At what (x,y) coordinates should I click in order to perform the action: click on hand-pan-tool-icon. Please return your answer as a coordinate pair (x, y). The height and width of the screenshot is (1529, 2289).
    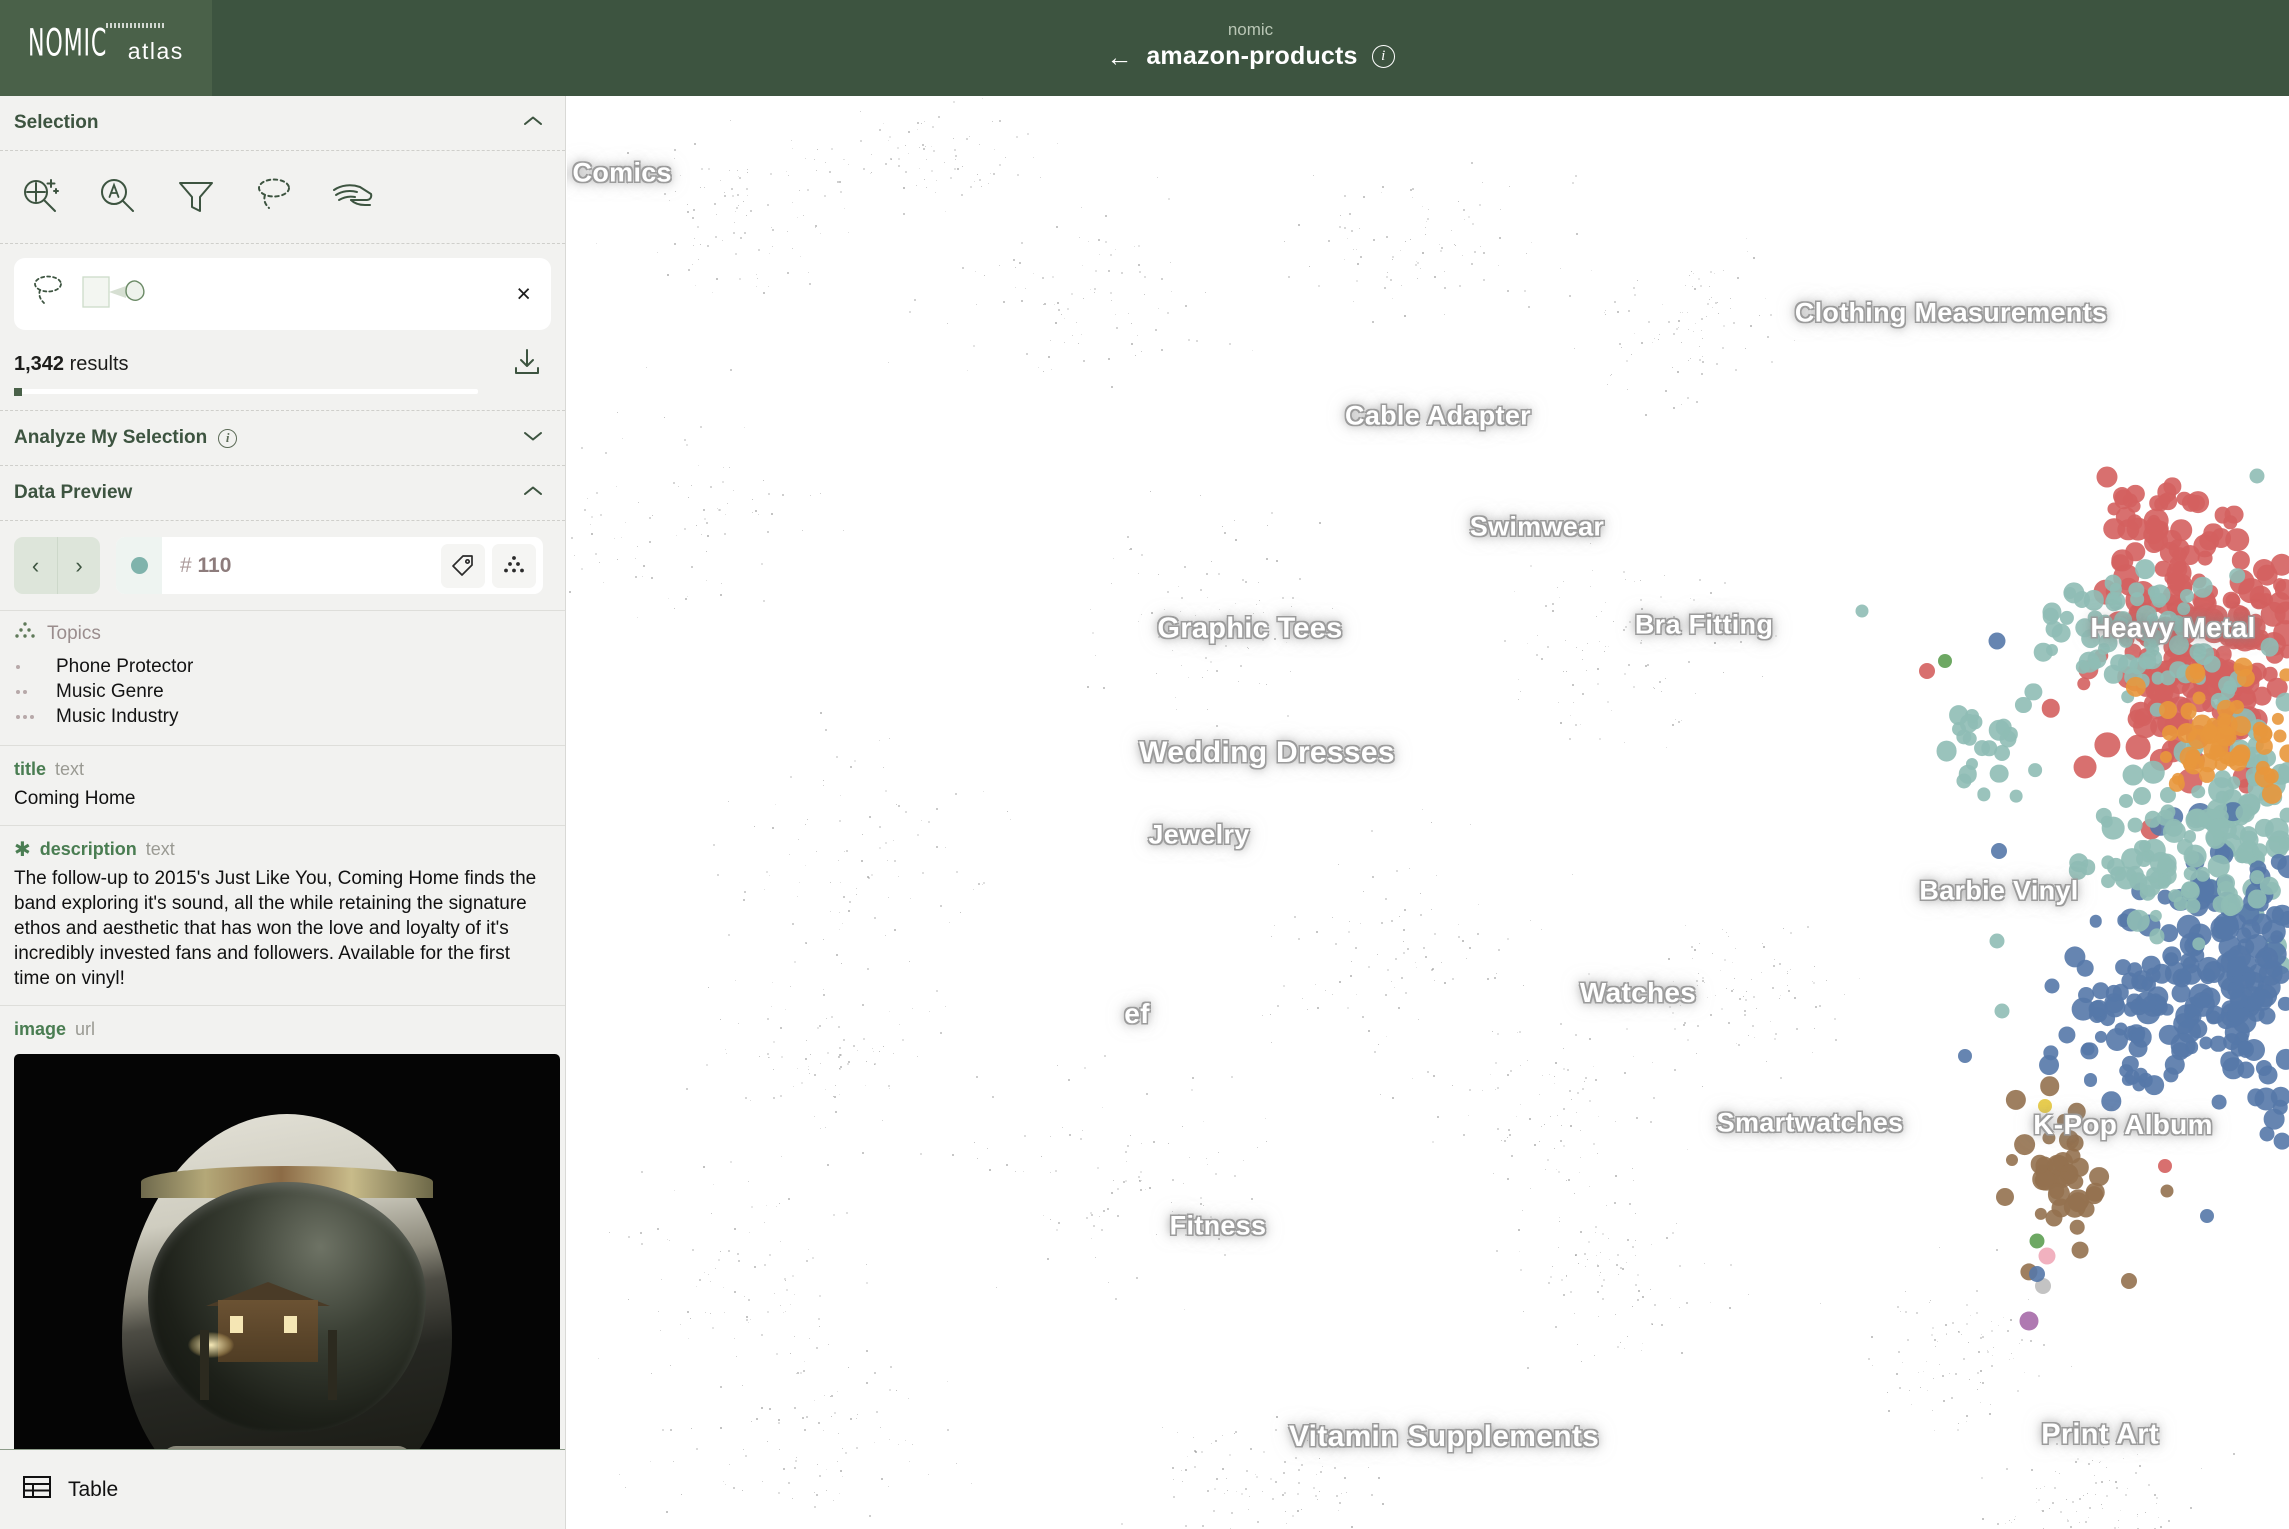
    Looking at the image, I should click on (352, 196).